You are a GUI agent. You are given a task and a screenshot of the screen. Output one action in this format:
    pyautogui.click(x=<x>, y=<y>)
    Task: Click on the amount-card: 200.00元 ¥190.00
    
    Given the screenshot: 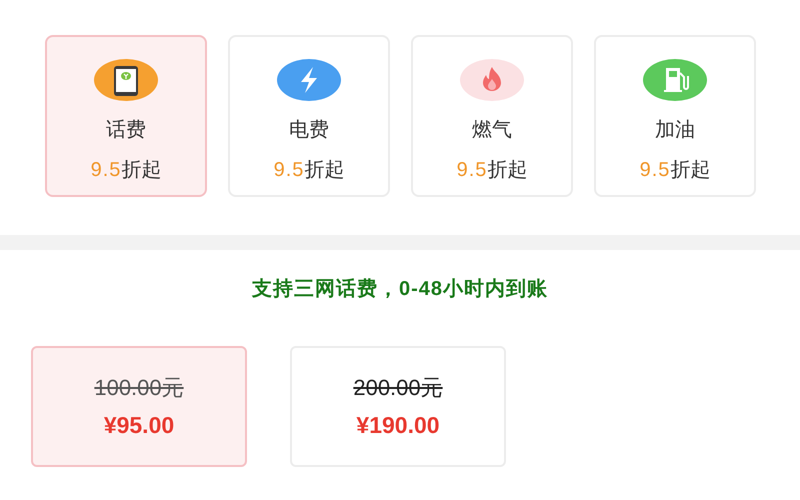 What is the action you would take?
    pyautogui.click(x=398, y=406)
    